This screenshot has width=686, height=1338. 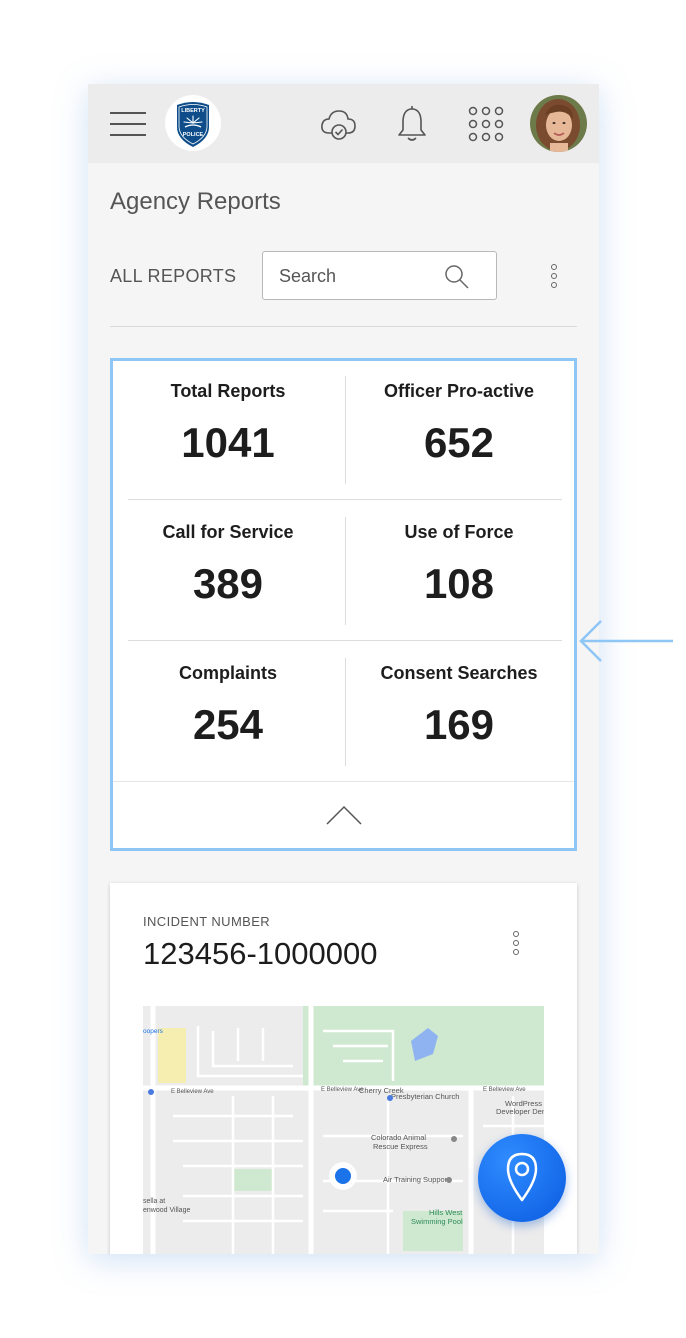 What do you see at coordinates (228, 391) in the screenshot?
I see `stat-label: Total Reports` at bounding box center [228, 391].